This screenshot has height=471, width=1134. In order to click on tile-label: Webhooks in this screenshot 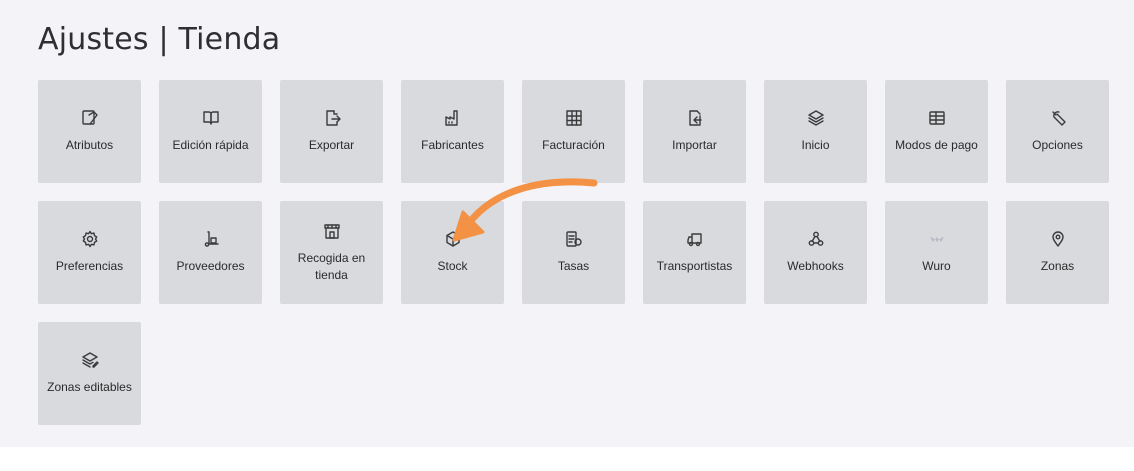, I will do `click(815, 266)`.